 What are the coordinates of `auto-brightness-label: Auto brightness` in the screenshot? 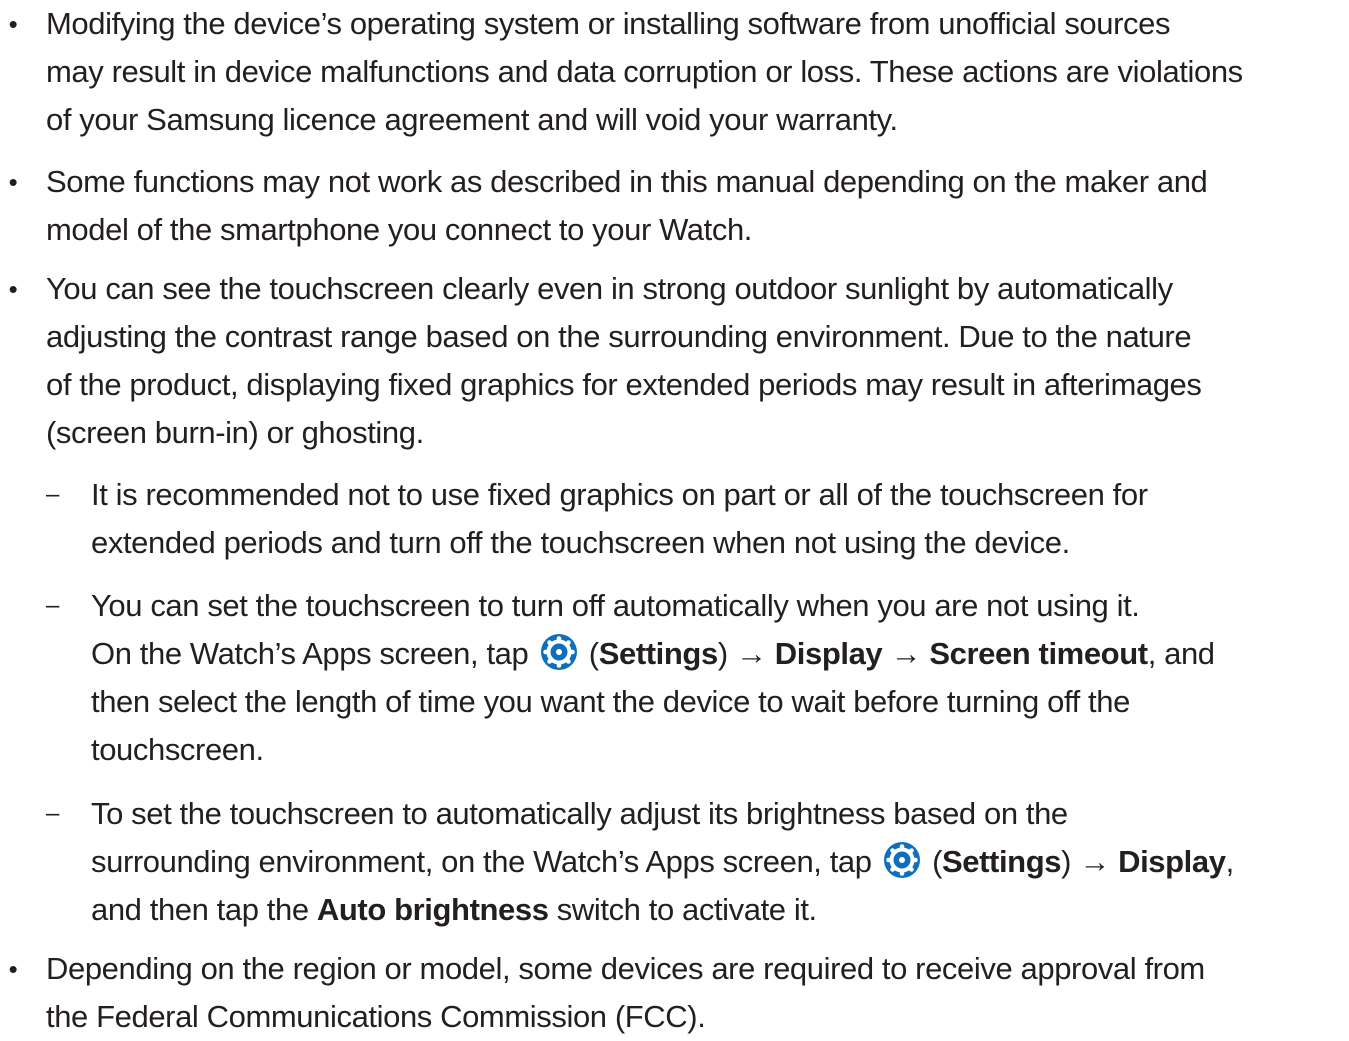 It's located at (432, 909).